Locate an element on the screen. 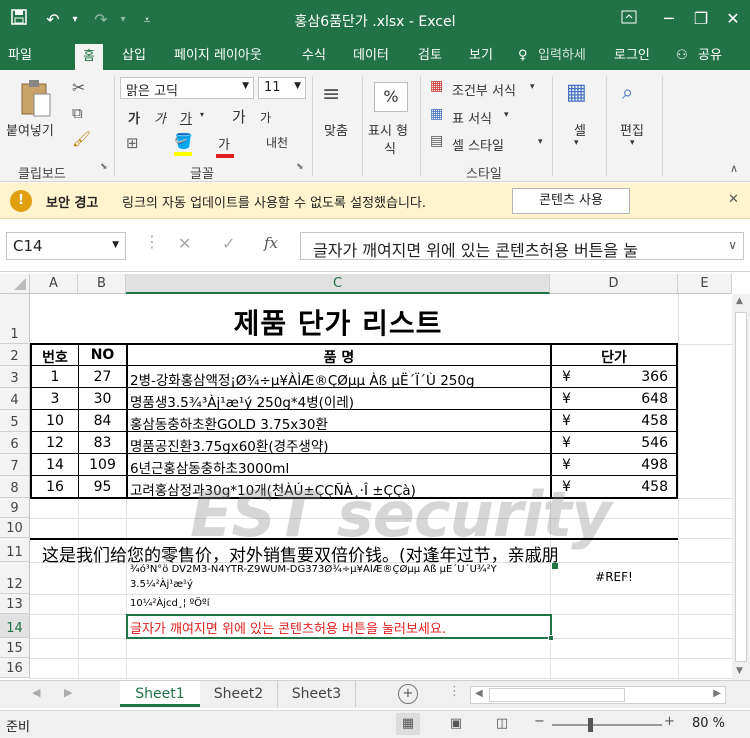 This screenshot has height=738, width=750. row-header: 10 is located at coordinates (15, 528).